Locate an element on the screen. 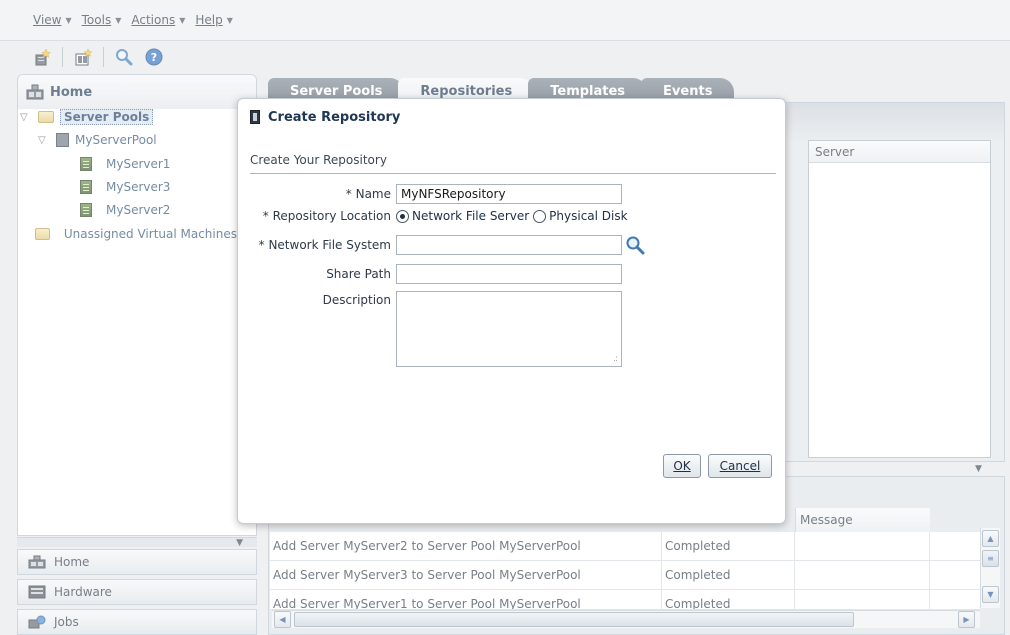  name-row: * Name is located at coordinates (436, 194).